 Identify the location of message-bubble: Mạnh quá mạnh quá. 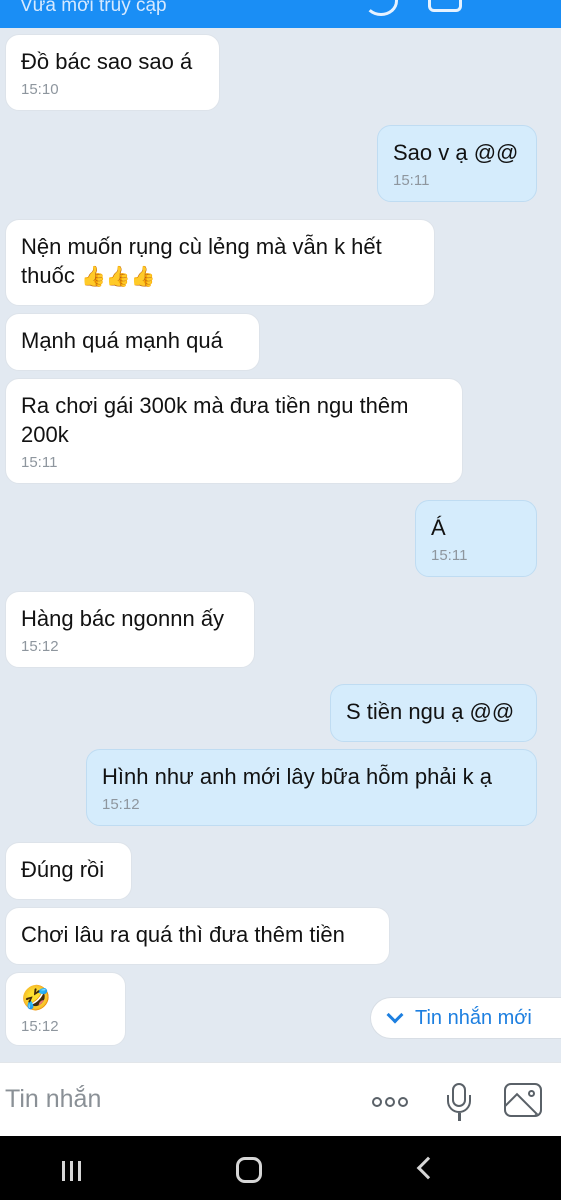
(132, 342).